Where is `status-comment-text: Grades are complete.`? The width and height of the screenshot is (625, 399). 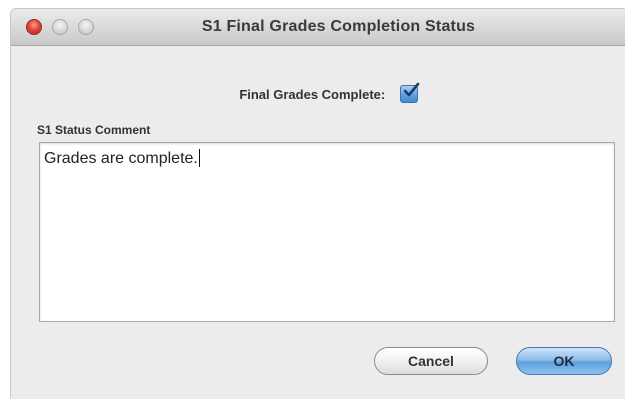 status-comment-text: Grades are complete. is located at coordinates (121, 158).